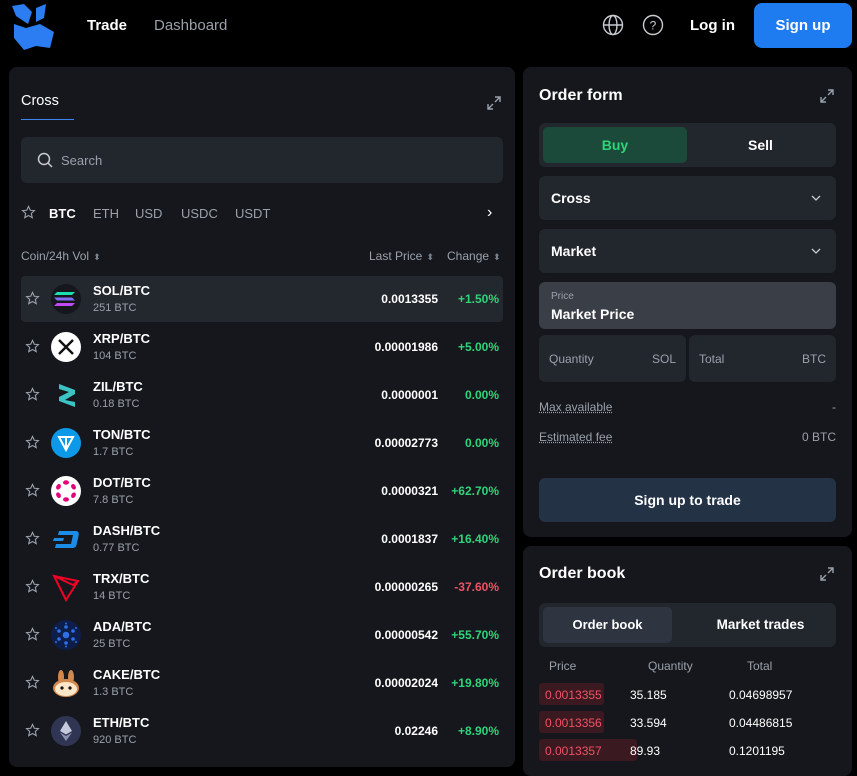  Describe the element at coordinates (573, 695) in the screenshot. I see `ask-price: 0.0013355` at that location.